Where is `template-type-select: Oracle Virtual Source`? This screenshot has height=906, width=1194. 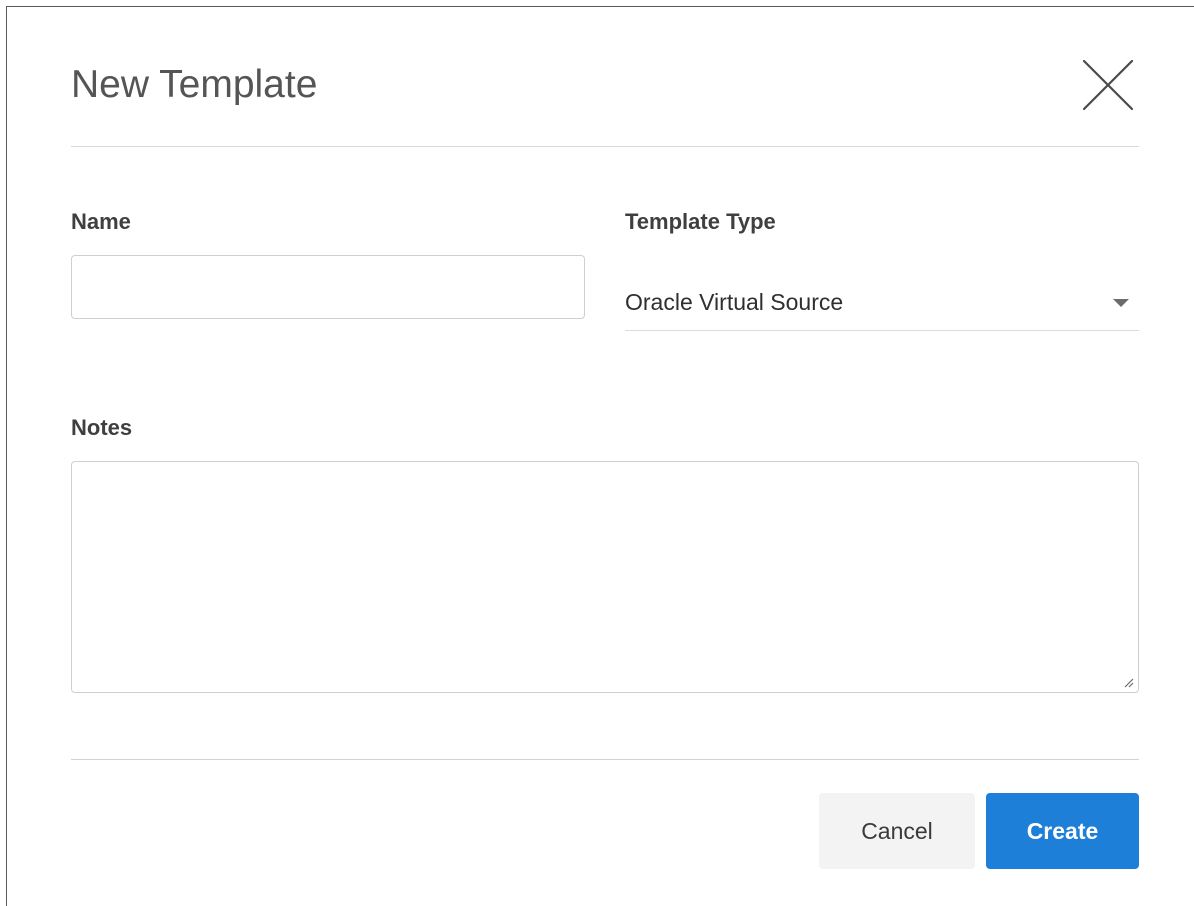 template-type-select: Oracle Virtual Source is located at coordinates (882, 302).